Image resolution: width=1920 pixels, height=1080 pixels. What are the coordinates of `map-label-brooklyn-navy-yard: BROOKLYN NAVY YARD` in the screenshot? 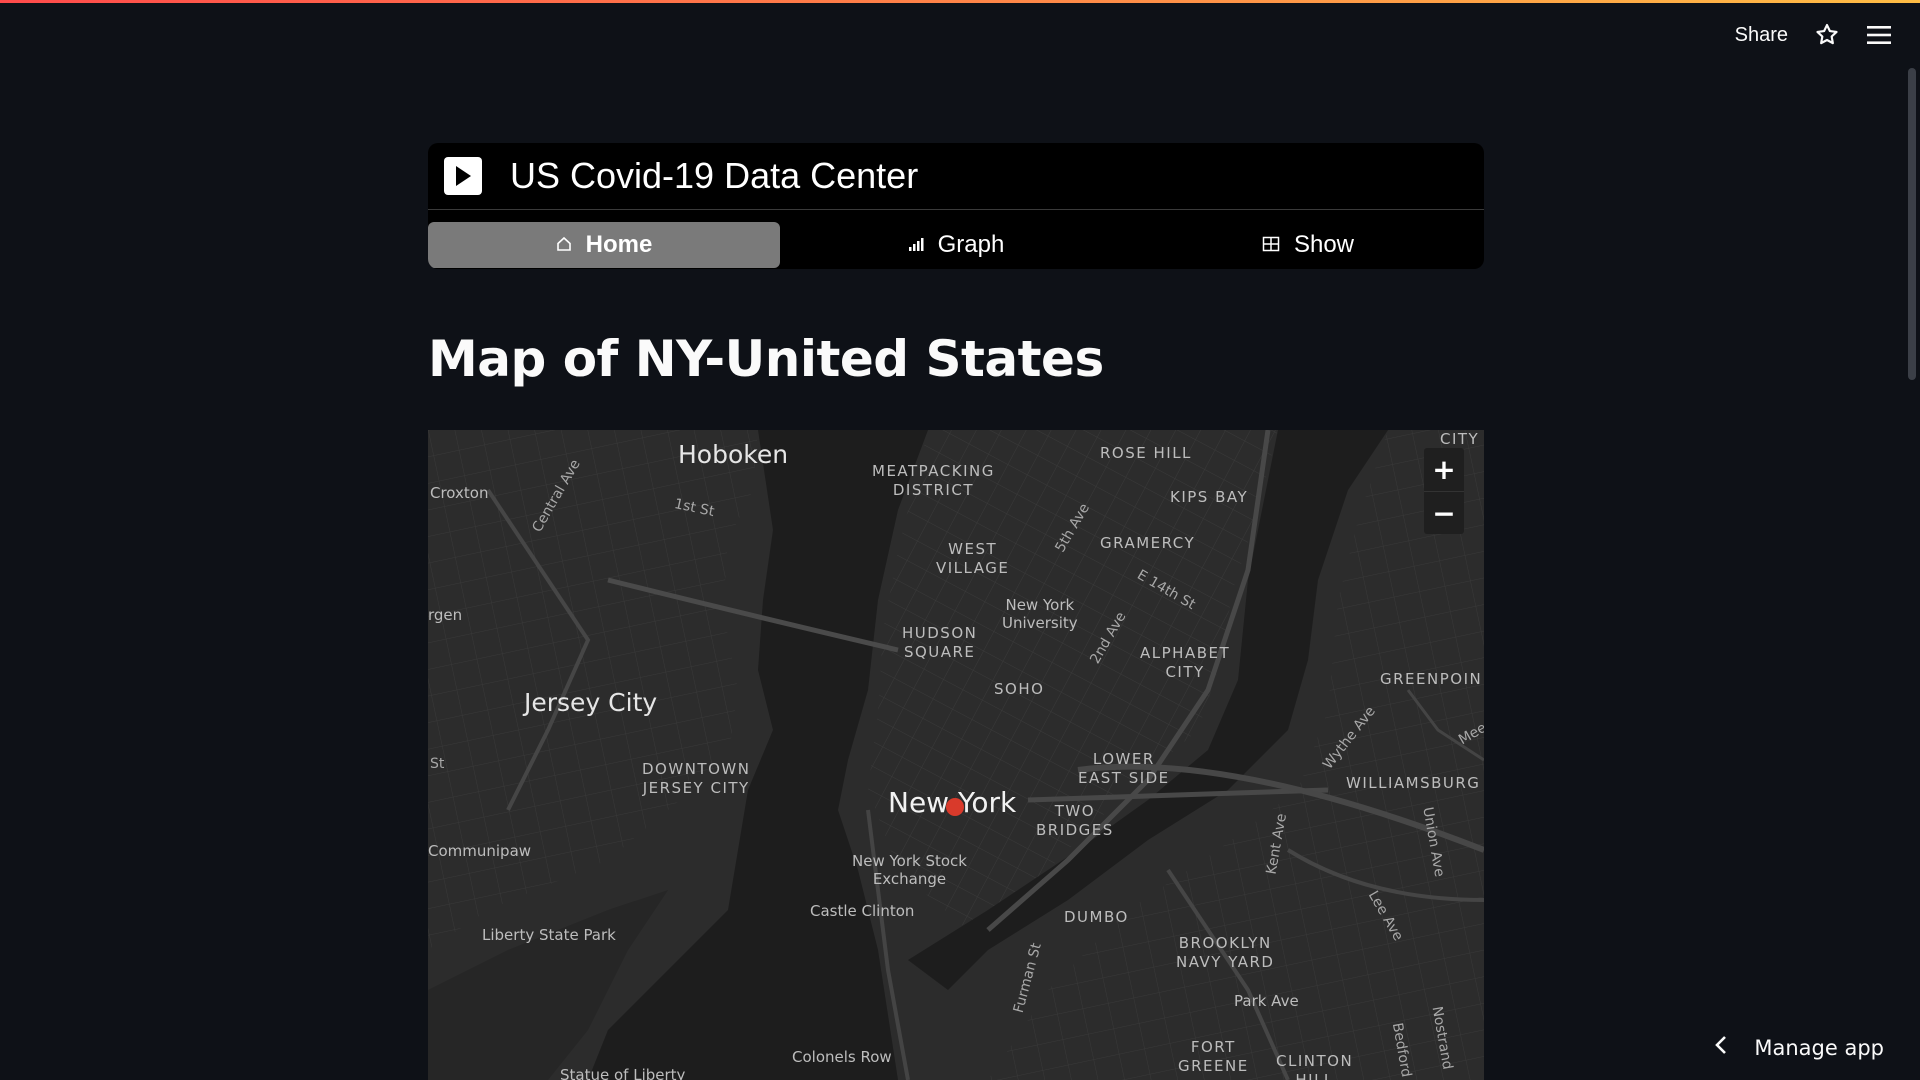 It's located at (1225, 952).